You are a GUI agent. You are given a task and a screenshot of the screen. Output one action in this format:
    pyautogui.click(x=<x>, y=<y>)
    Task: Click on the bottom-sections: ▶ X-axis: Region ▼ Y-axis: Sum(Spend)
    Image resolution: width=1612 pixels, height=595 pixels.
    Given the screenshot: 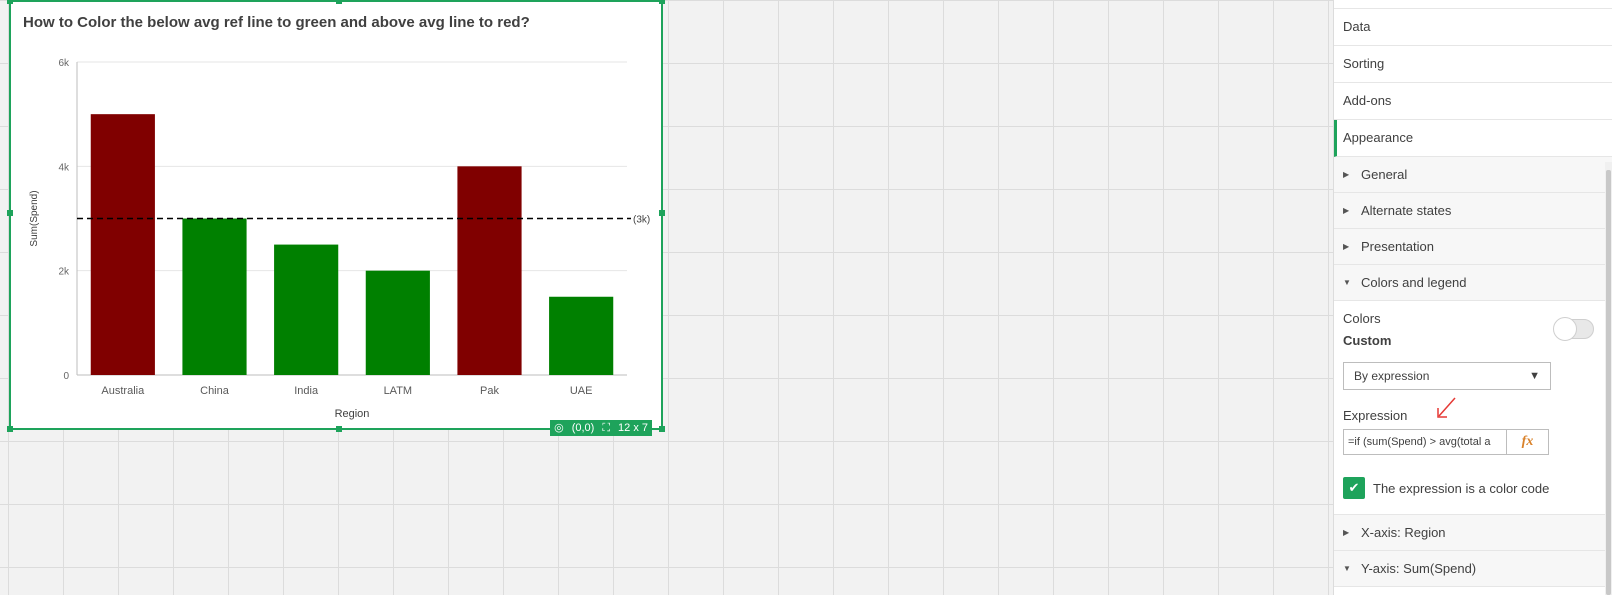 What is the action you would take?
    pyautogui.click(x=1469, y=550)
    